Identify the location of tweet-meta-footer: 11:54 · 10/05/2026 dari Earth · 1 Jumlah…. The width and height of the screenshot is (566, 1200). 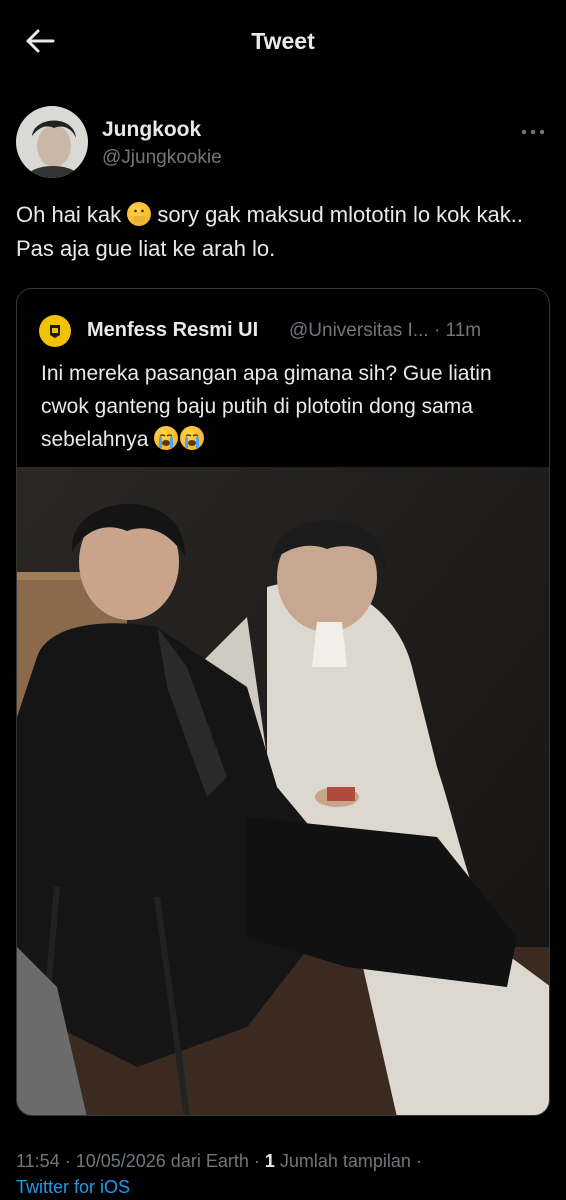
(286, 1174).